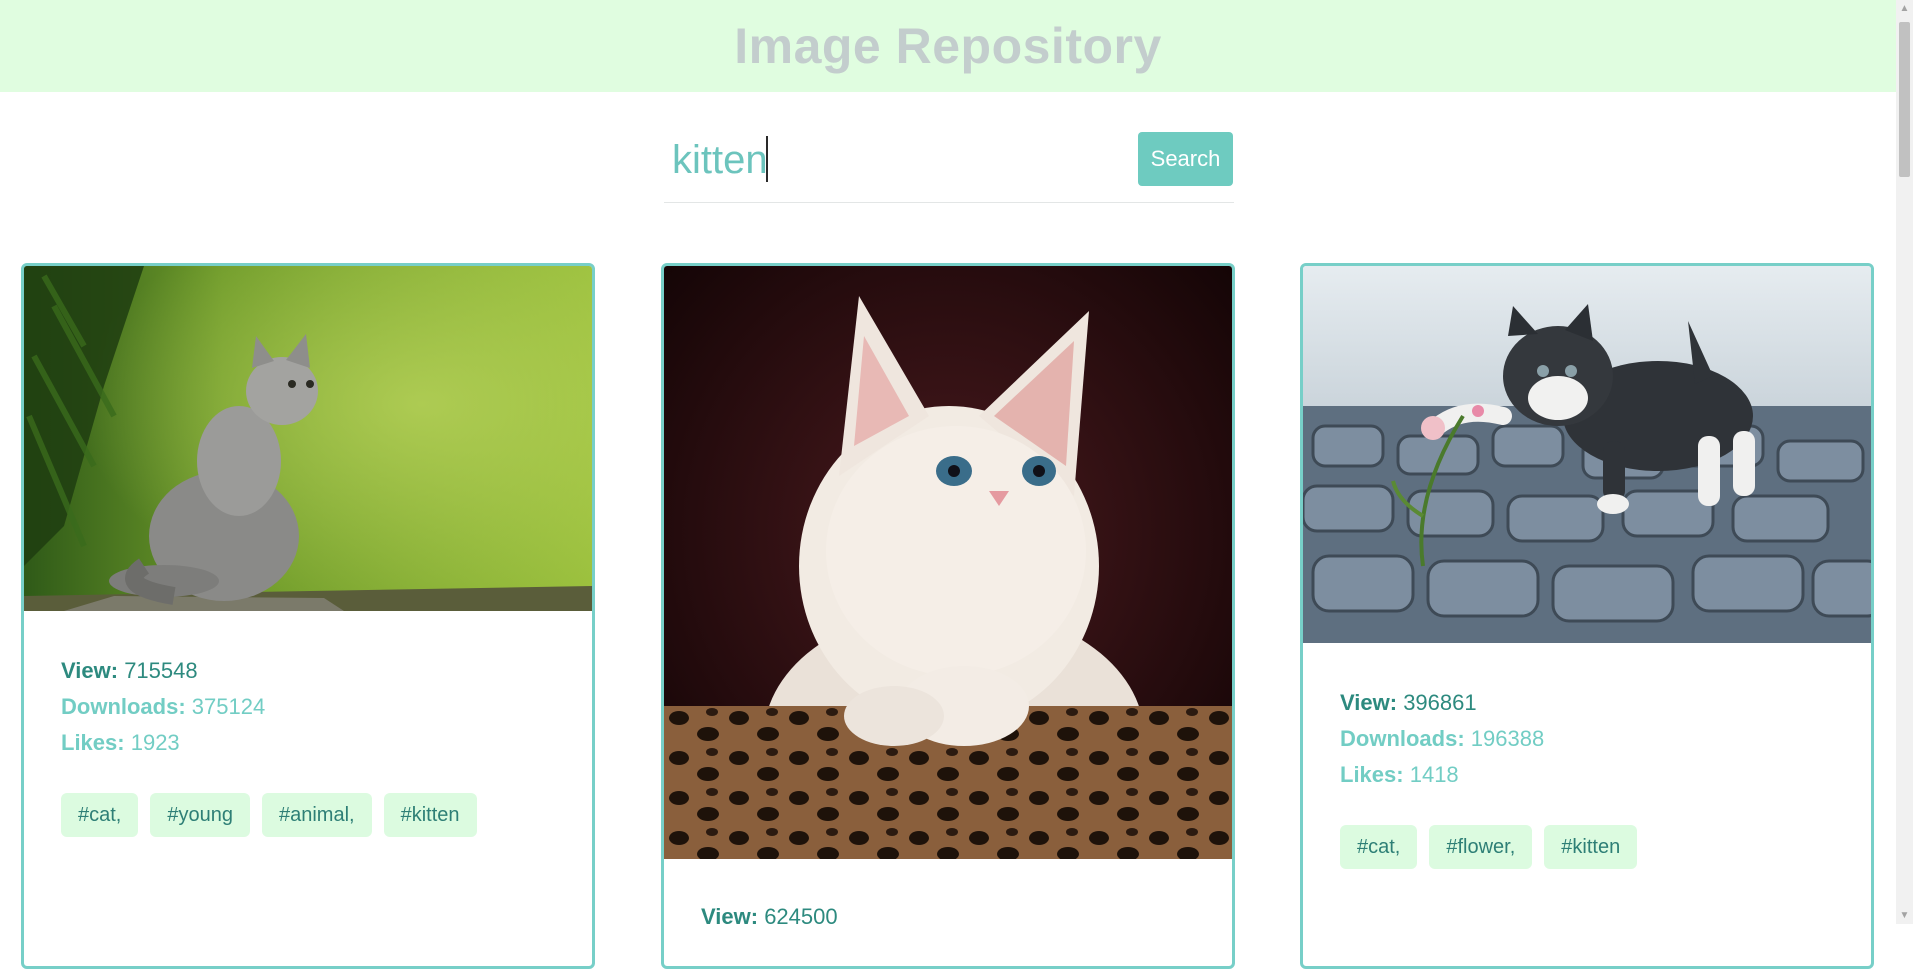 Image resolution: width=1913 pixels, height=969 pixels. I want to click on likes-count: Likes: 1418, so click(1442, 775).